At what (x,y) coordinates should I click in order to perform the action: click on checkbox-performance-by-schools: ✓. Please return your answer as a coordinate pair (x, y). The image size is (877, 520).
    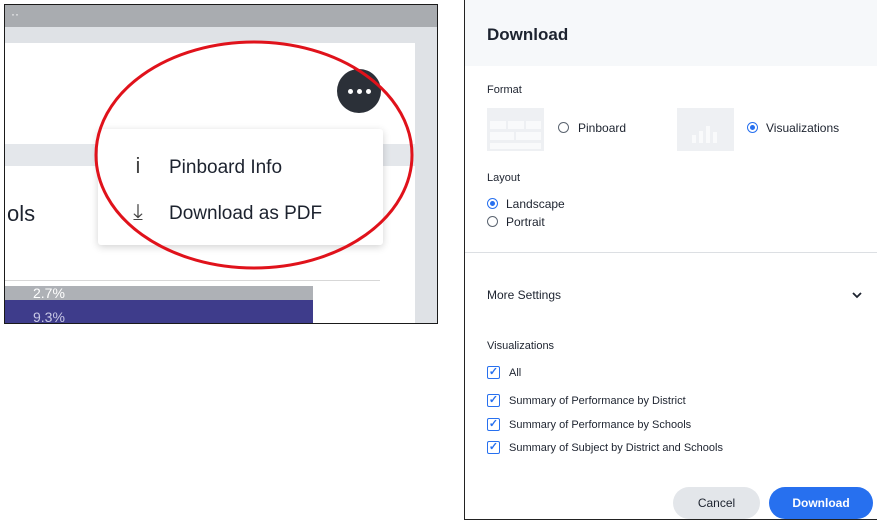
    Looking at the image, I should click on (493, 424).